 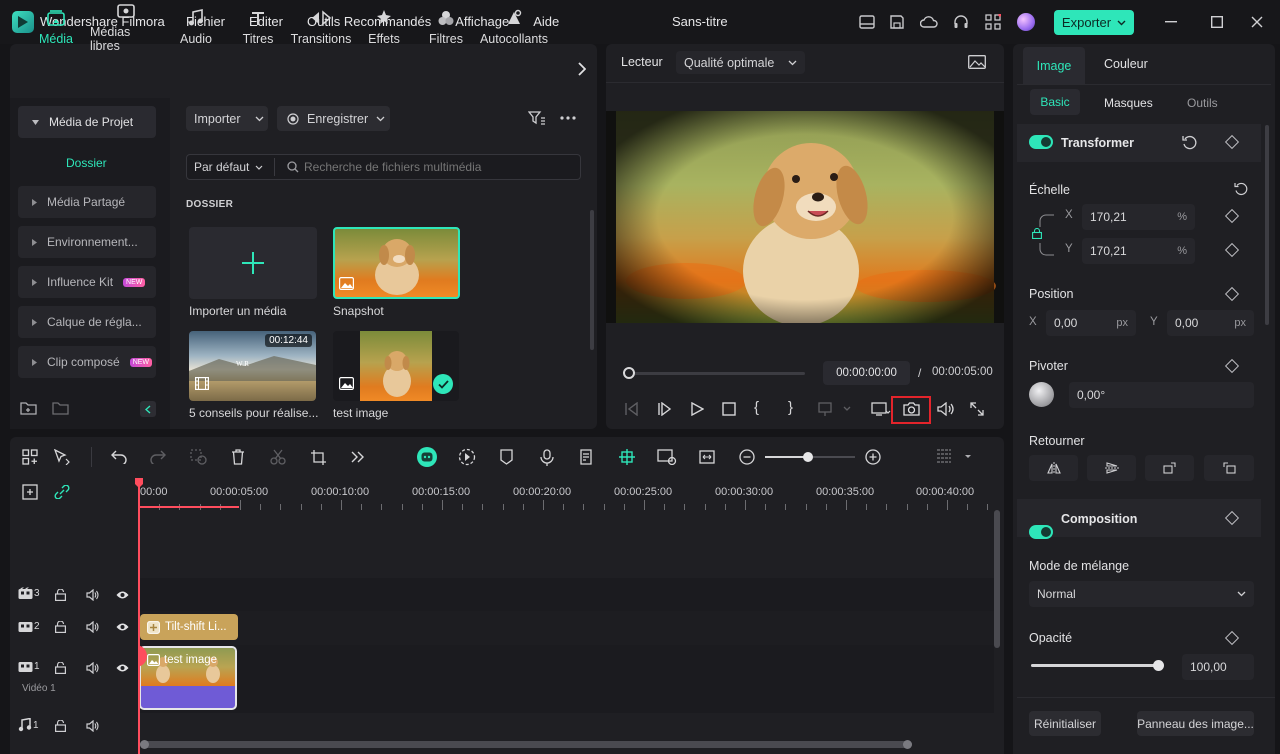 I want to click on sidebar-item-shared-media: Média Partagé, so click(x=87, y=202).